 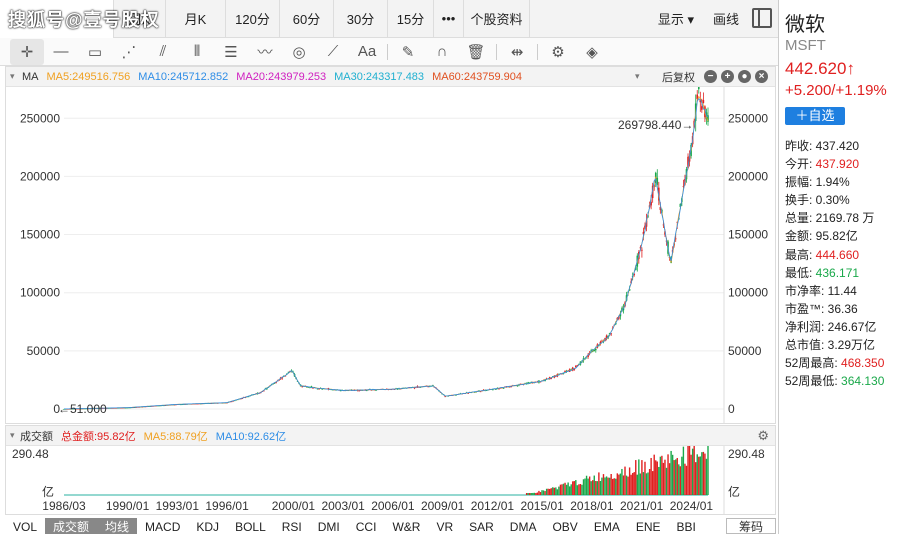 I want to click on indicator-tab: DMA, so click(x=523, y=526).